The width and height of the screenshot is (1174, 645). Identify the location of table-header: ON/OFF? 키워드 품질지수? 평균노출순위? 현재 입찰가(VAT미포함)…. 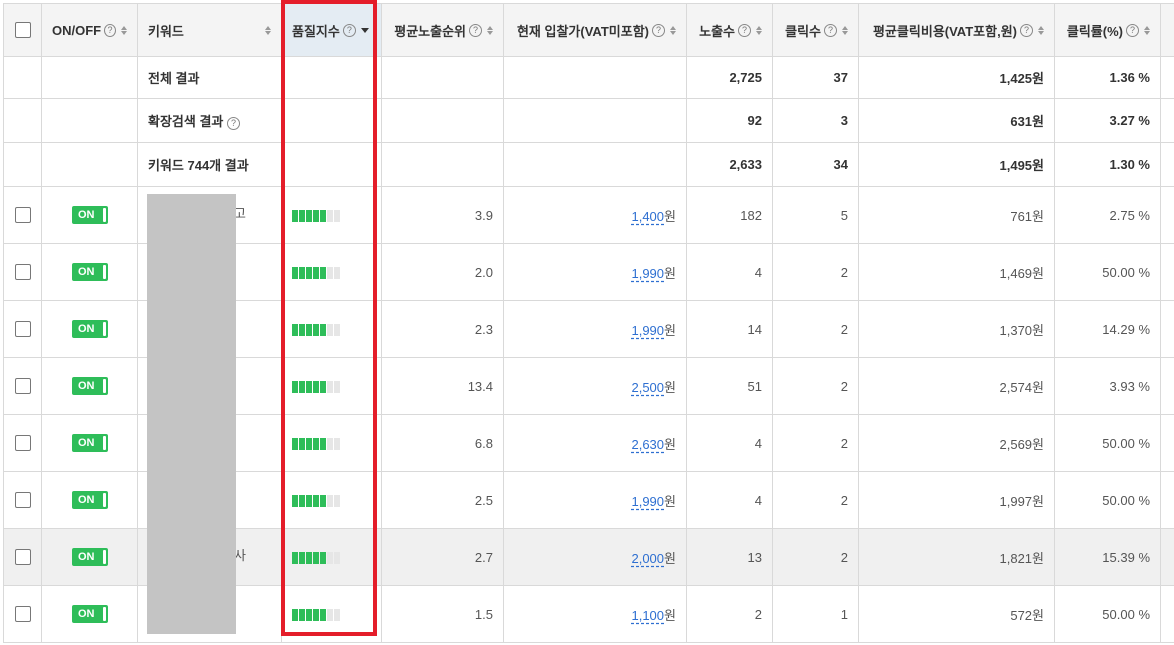
(588, 30).